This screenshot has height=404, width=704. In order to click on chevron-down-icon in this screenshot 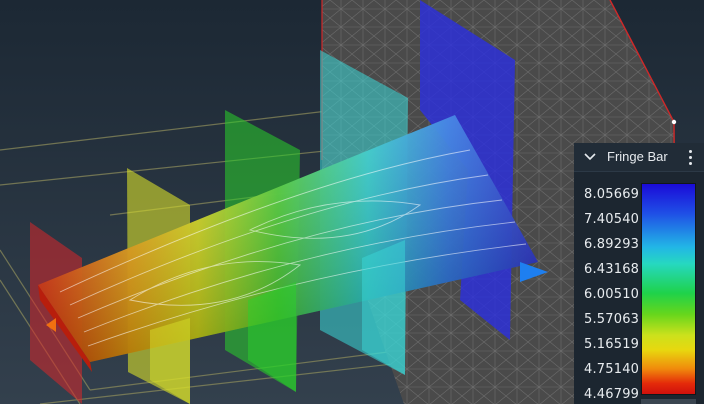, I will do `click(590, 156)`.